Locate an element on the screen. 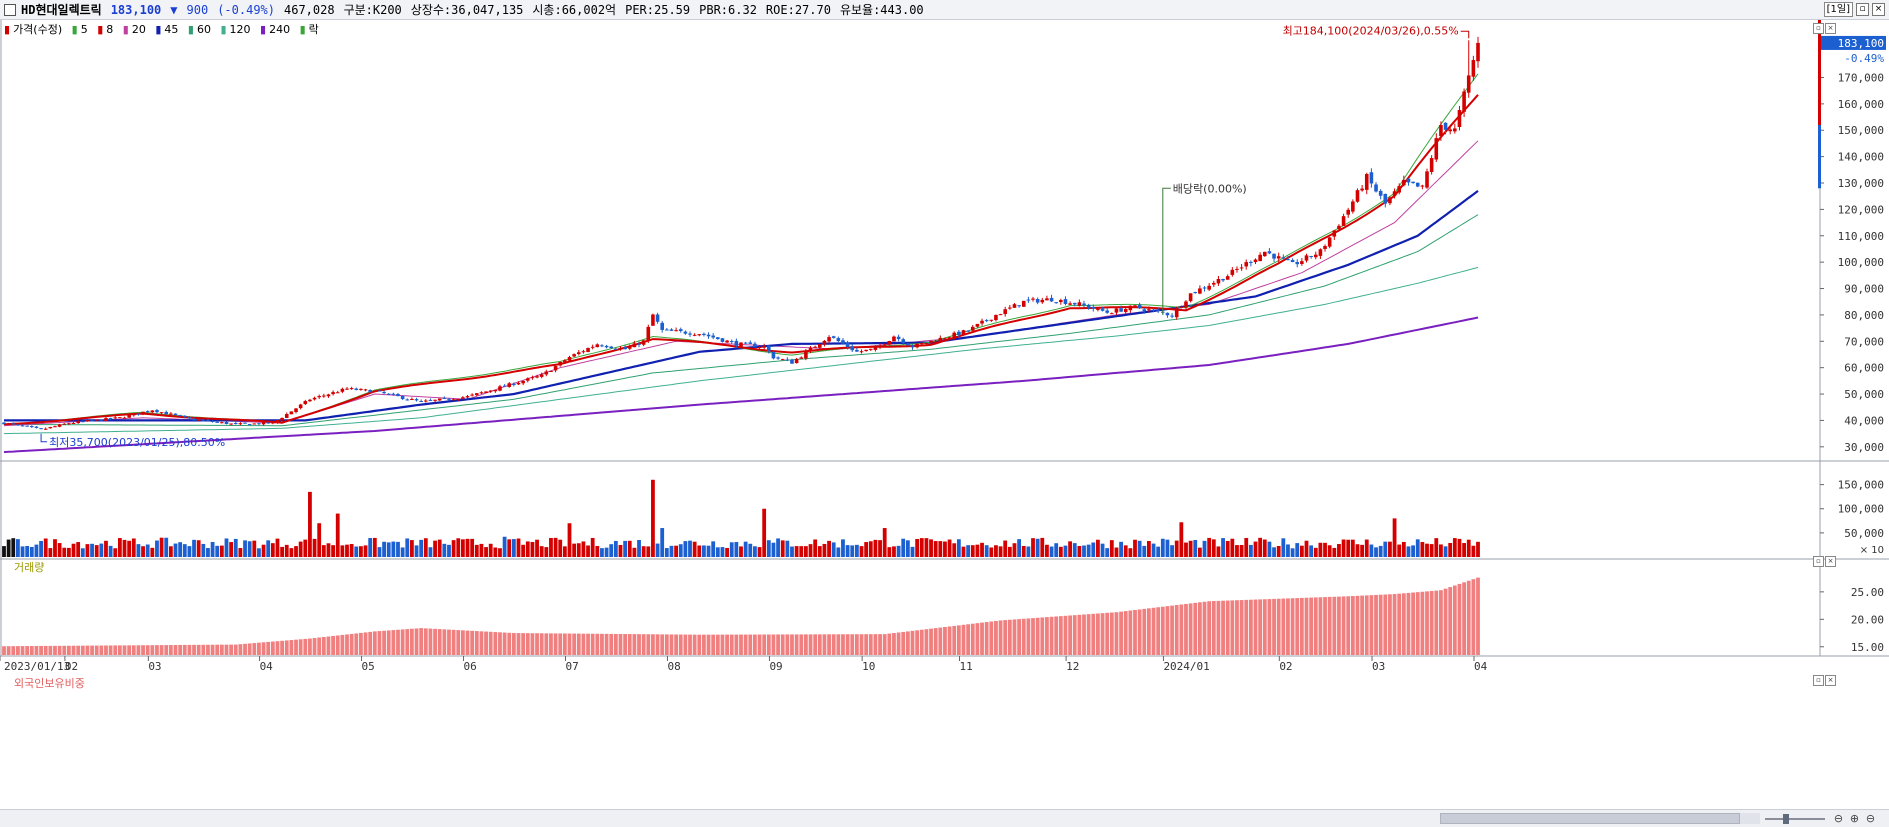 Image resolution: width=1889 pixels, height=827 pixels. price-panel-close-icon: × is located at coordinates (1830, 28).